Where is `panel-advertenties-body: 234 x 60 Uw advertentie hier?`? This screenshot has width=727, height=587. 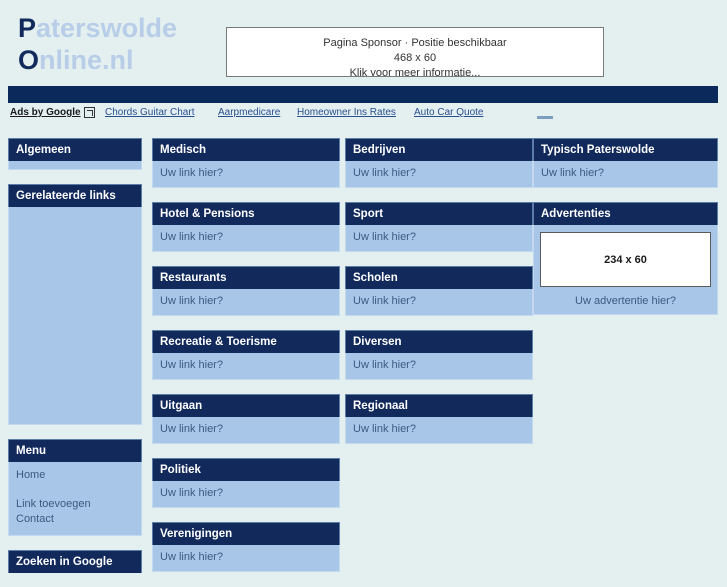 panel-advertenties-body: 234 x 60 Uw advertentie hier? is located at coordinates (625, 270).